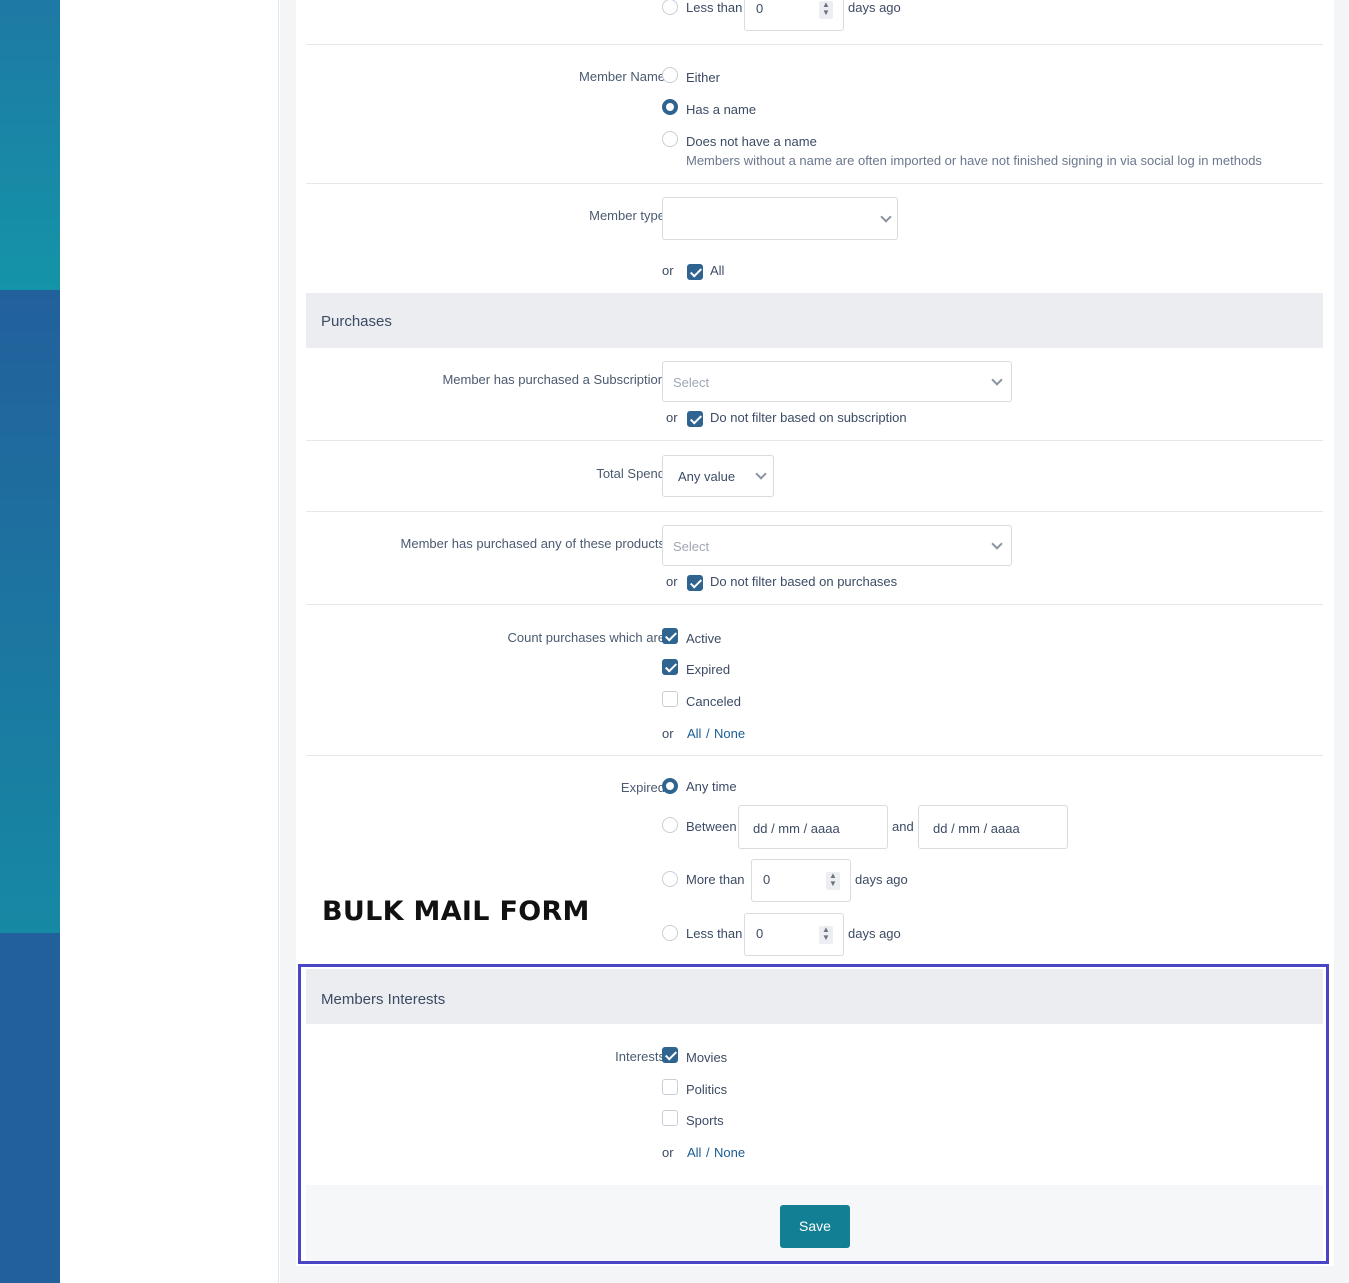 The image size is (1349, 1283). I want to click on count-purchases-label: Count purchases which are, so click(586, 637).